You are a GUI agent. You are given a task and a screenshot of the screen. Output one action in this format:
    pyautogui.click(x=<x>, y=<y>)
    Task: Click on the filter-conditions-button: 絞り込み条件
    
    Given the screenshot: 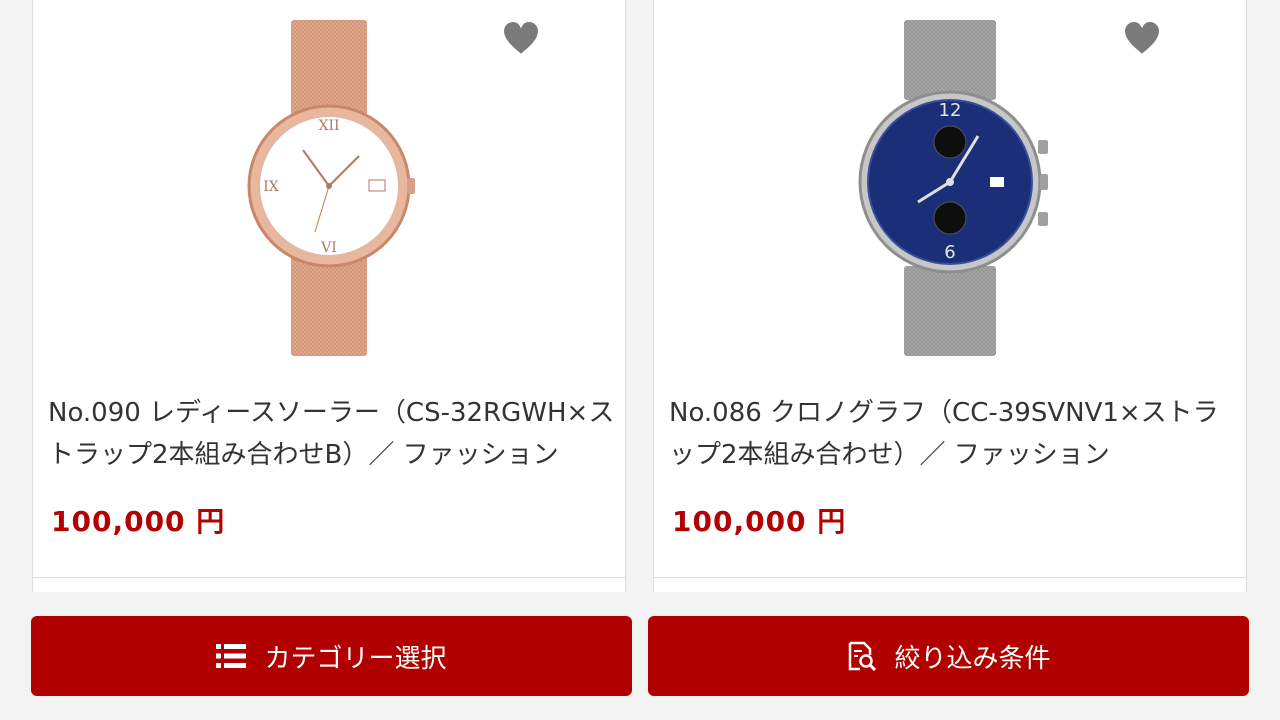 What is the action you would take?
    pyautogui.click(x=948, y=656)
    